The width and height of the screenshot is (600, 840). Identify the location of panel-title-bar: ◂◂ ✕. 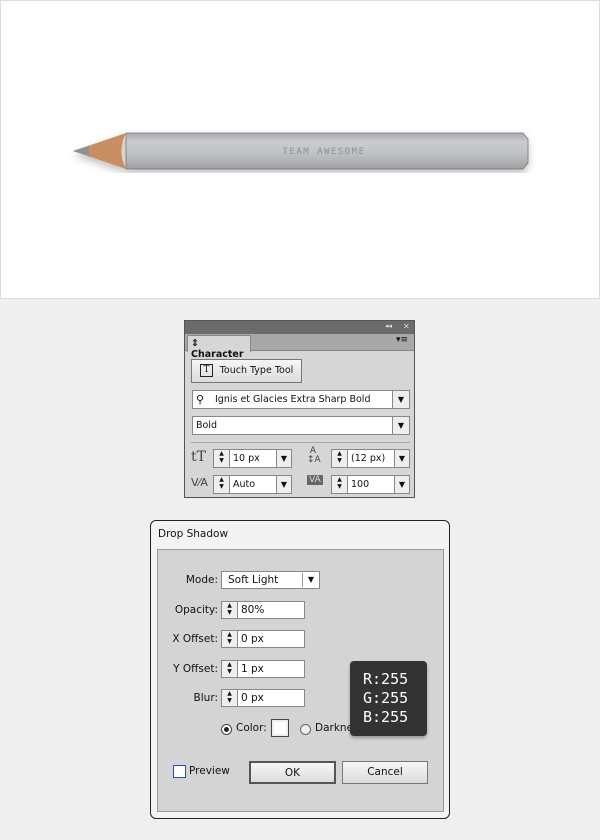
(299, 327).